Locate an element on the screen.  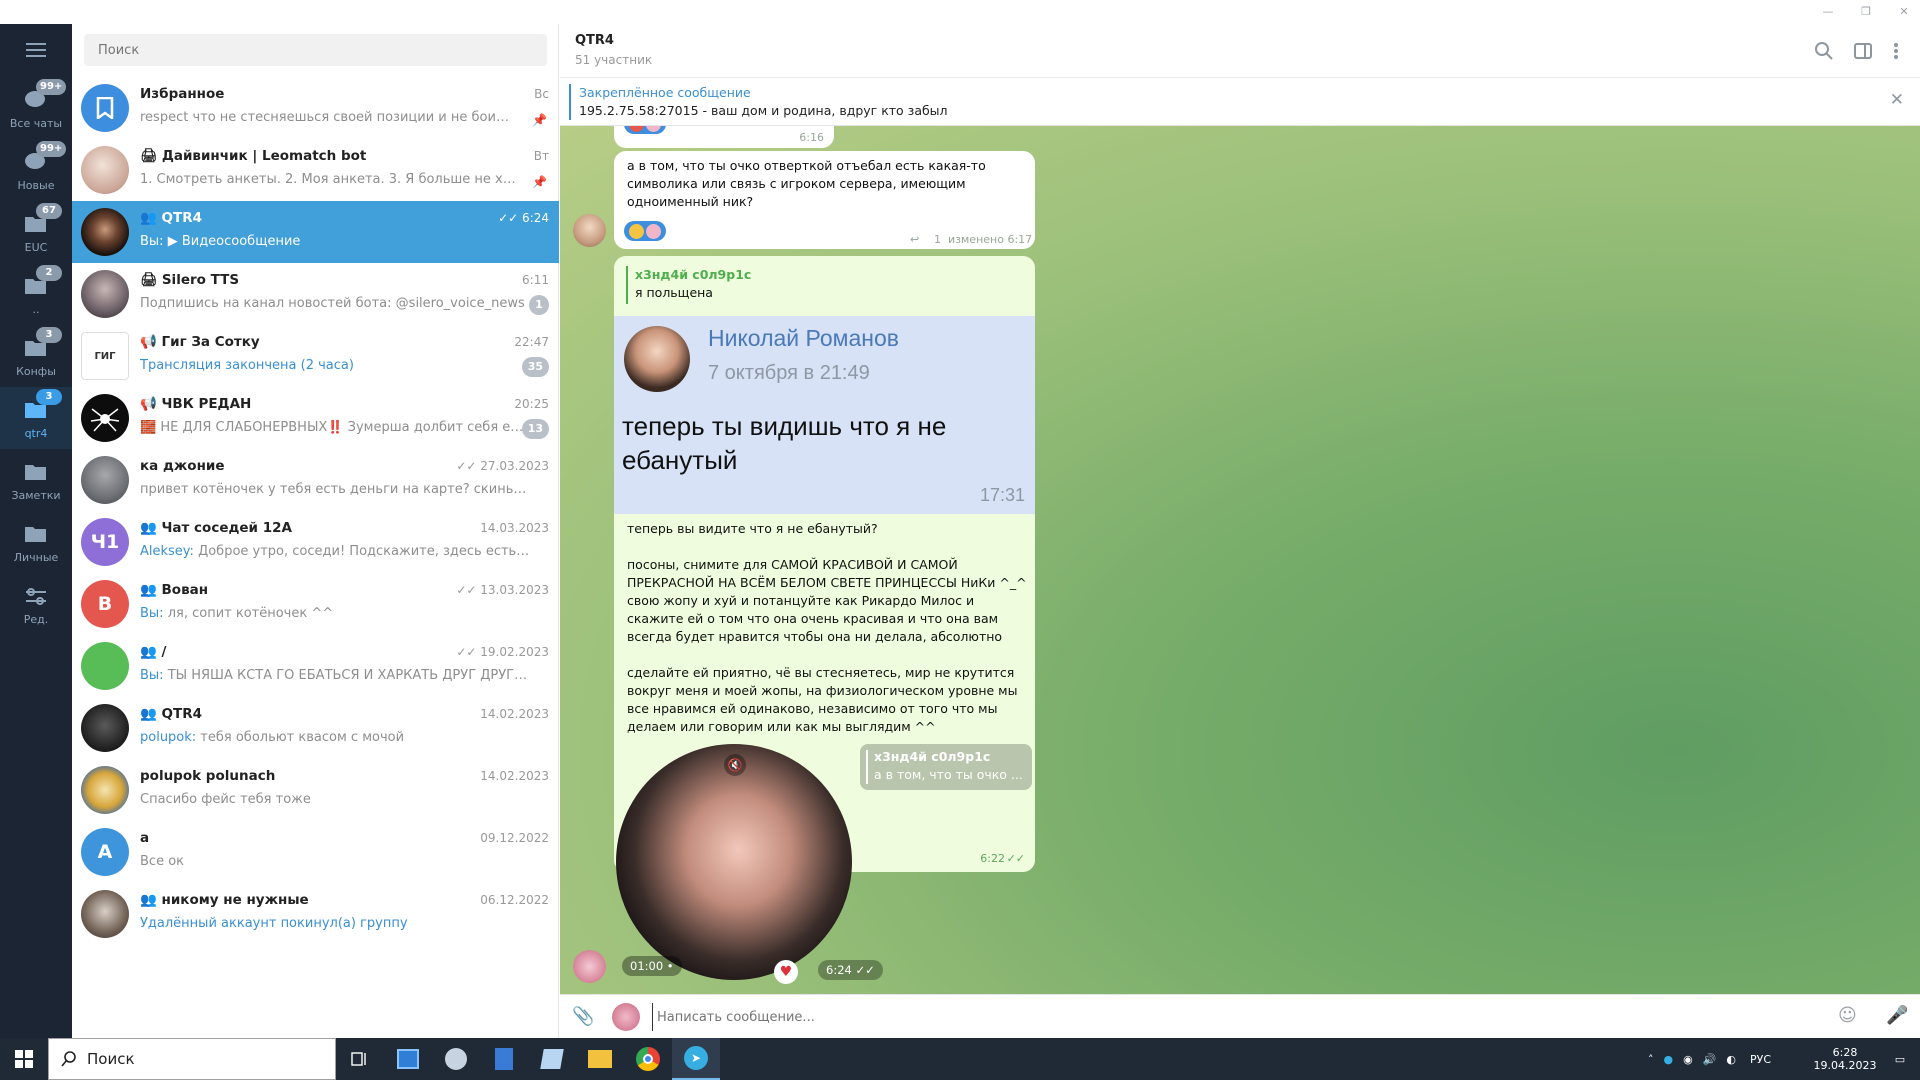
chat-title: QTR4 is located at coordinates (594, 40).